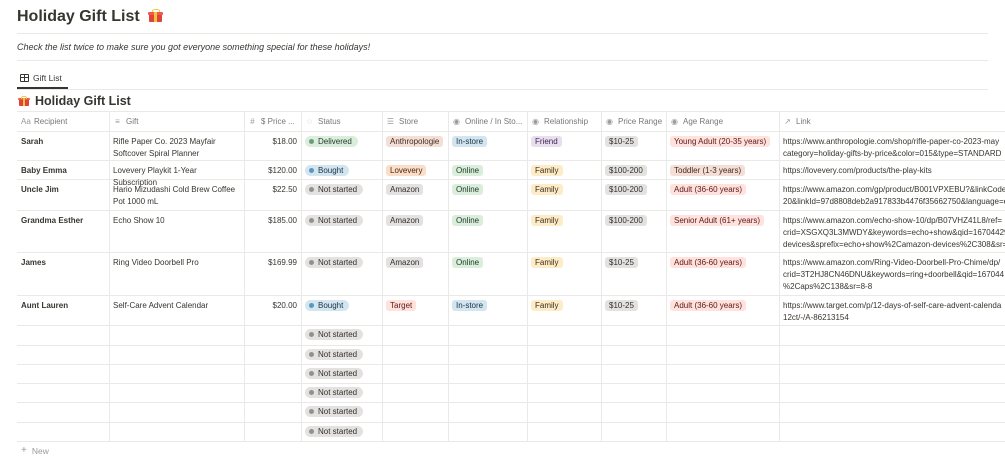  I want to click on column-header-6: ◉ Relationship, so click(564, 121).